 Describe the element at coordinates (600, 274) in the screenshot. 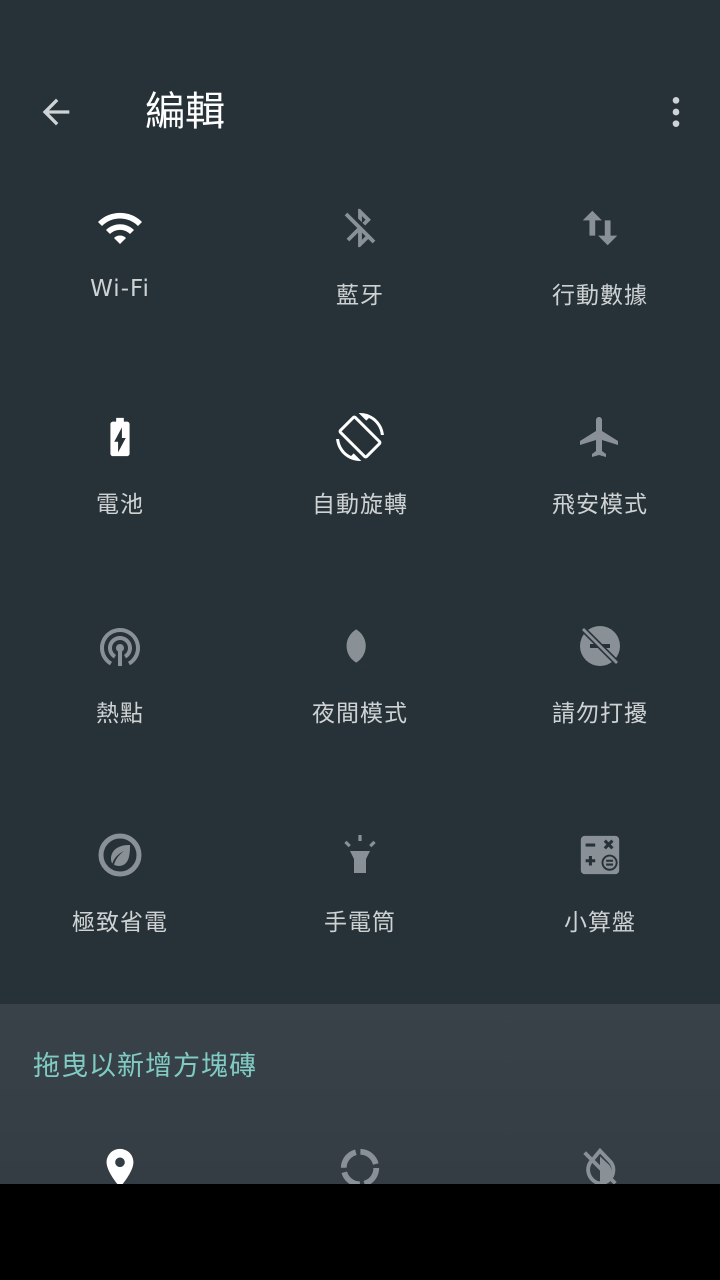

I see `tile-mobile-data: 行動數據` at that location.